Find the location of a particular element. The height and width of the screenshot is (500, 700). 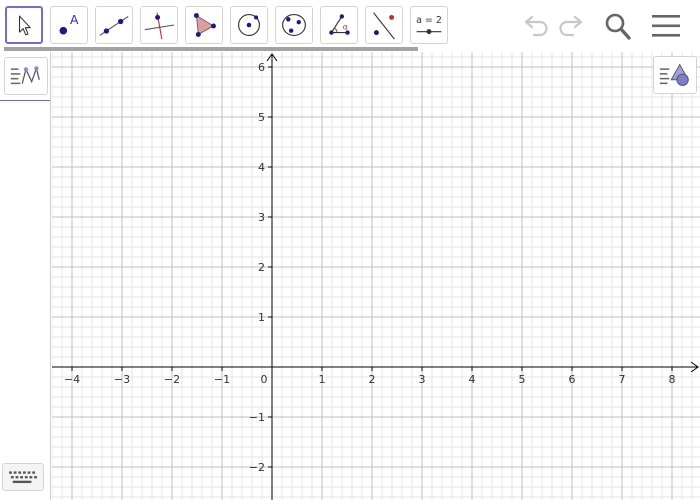

x-tick-label: −4 is located at coordinates (72, 379).